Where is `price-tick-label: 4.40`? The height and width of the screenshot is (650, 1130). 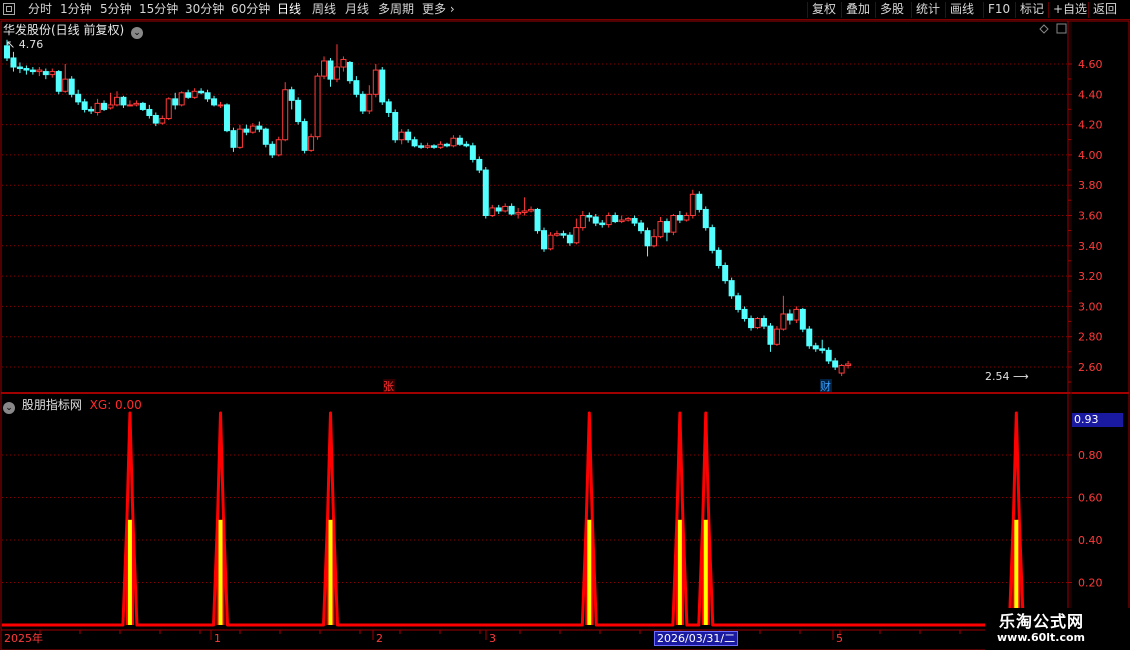
price-tick-label: 4.40 is located at coordinates (1090, 94).